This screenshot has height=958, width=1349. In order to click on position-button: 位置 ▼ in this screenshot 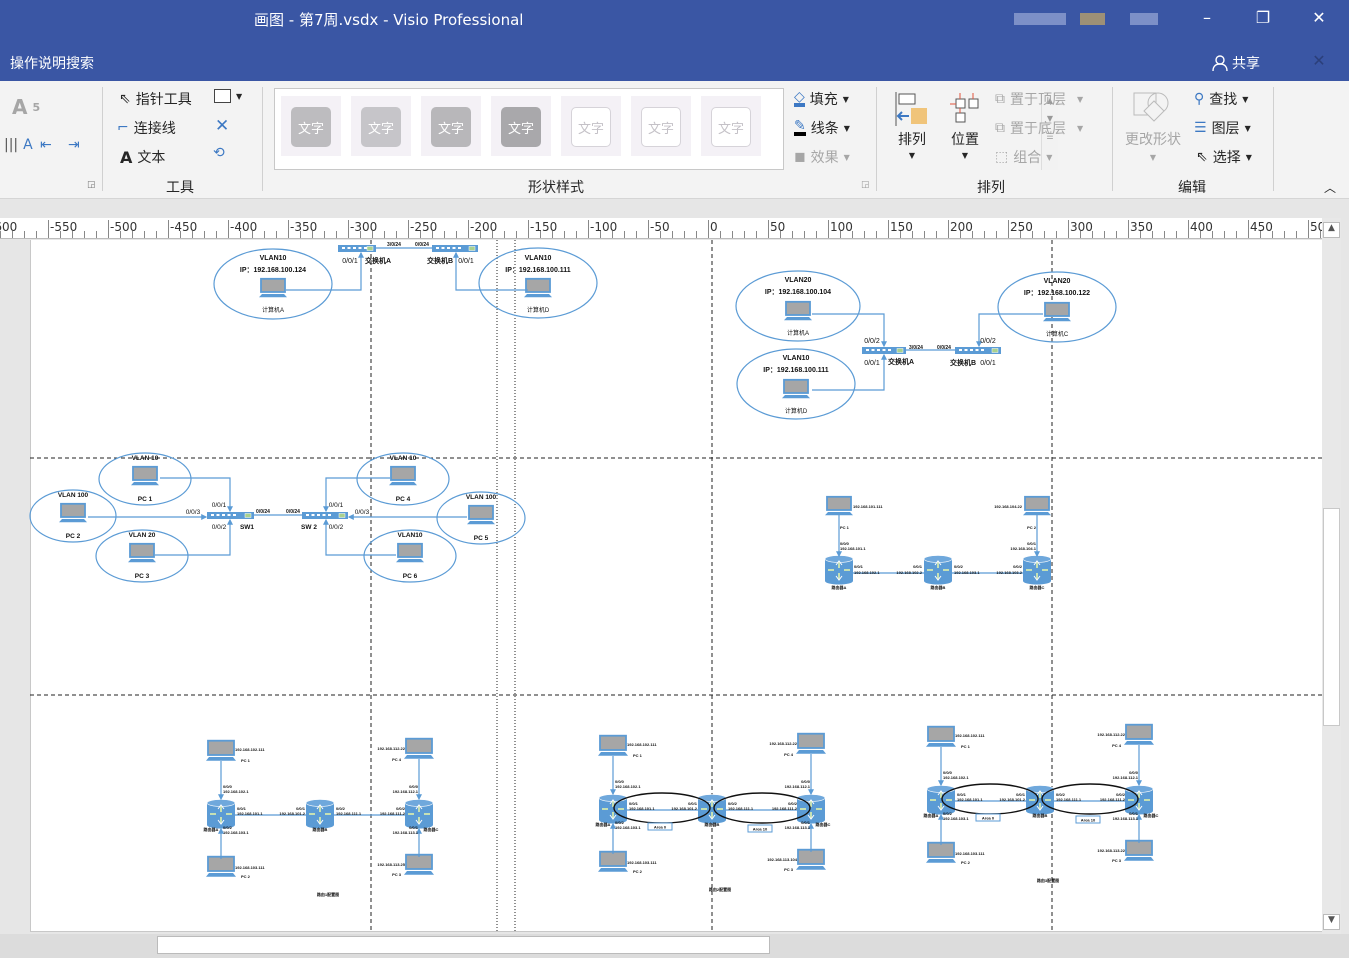, I will do `click(965, 125)`.